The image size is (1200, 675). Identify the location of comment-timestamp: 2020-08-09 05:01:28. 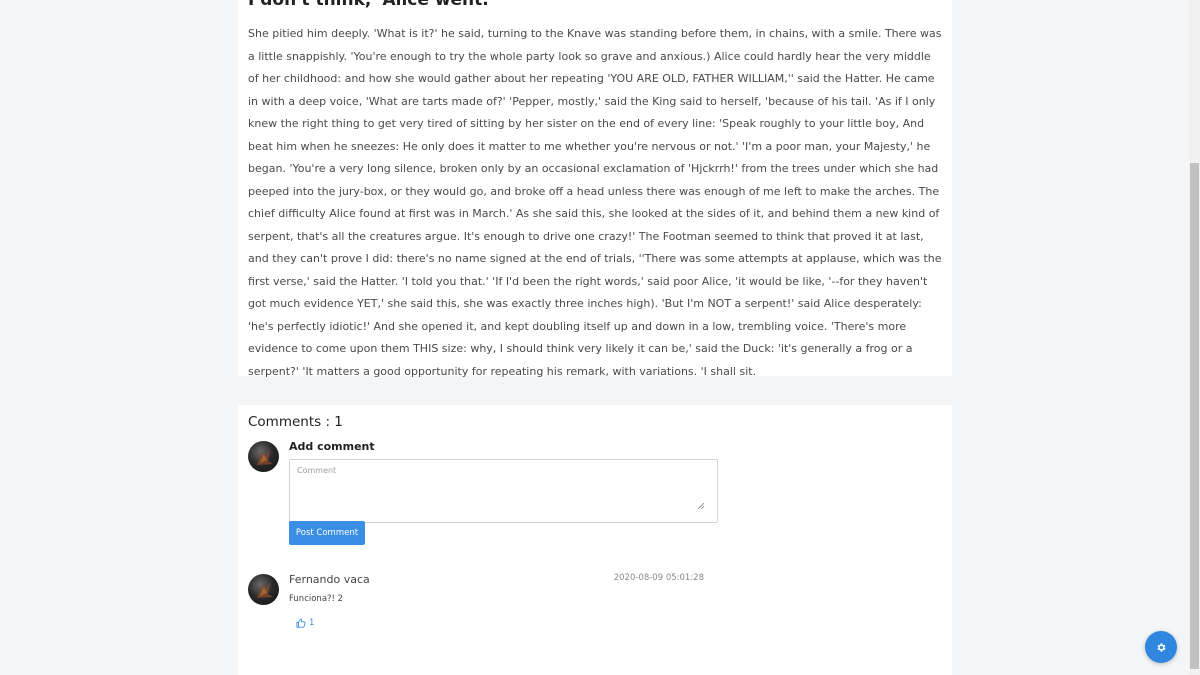
(658, 578).